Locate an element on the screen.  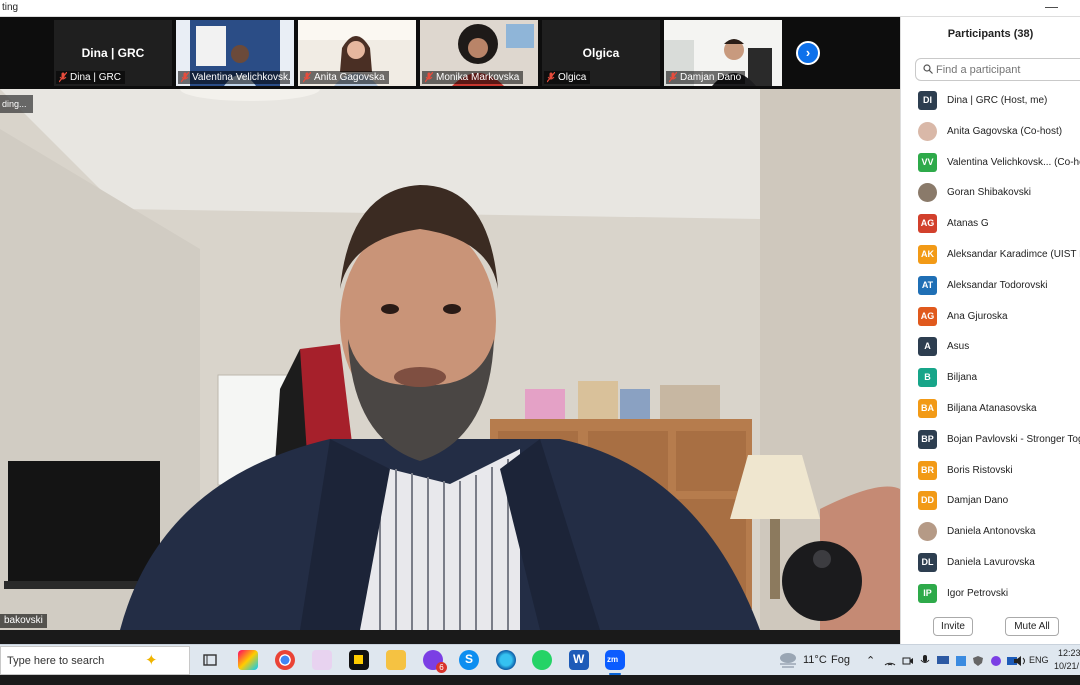
network-icon is located at coordinates (961, 661).